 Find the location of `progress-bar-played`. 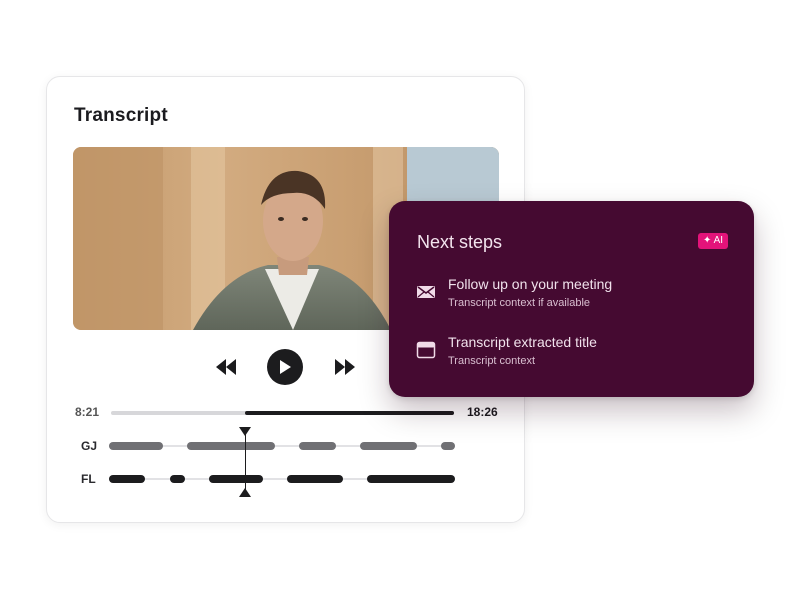

progress-bar-played is located at coordinates (349, 413).